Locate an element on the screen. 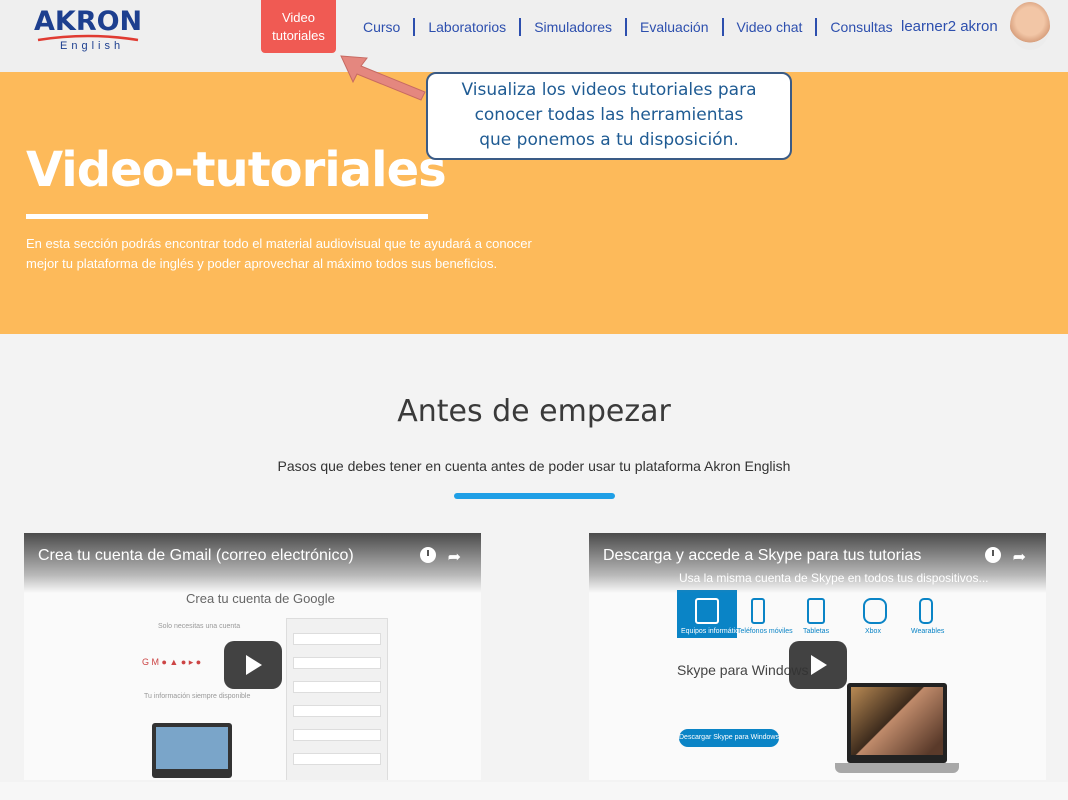 This screenshot has width=1068, height=800. signup-form-preview is located at coordinates (337, 699).